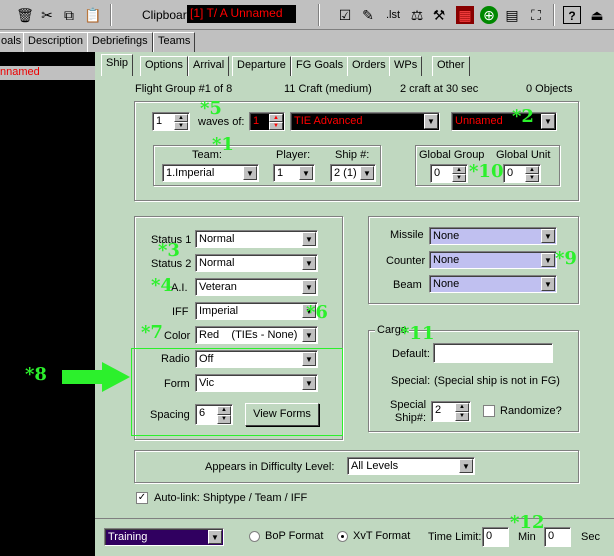 The image size is (614, 556). What do you see at coordinates (256, 359) in the screenshot?
I see `radio-dropdown: Off ▼` at bounding box center [256, 359].